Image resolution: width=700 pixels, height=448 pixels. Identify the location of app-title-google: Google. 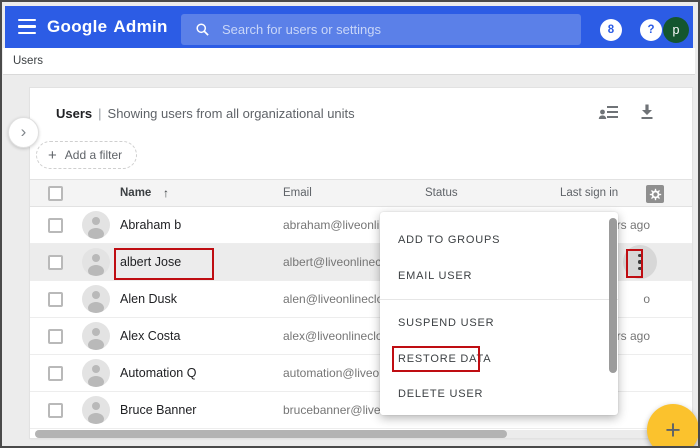
(77, 26).